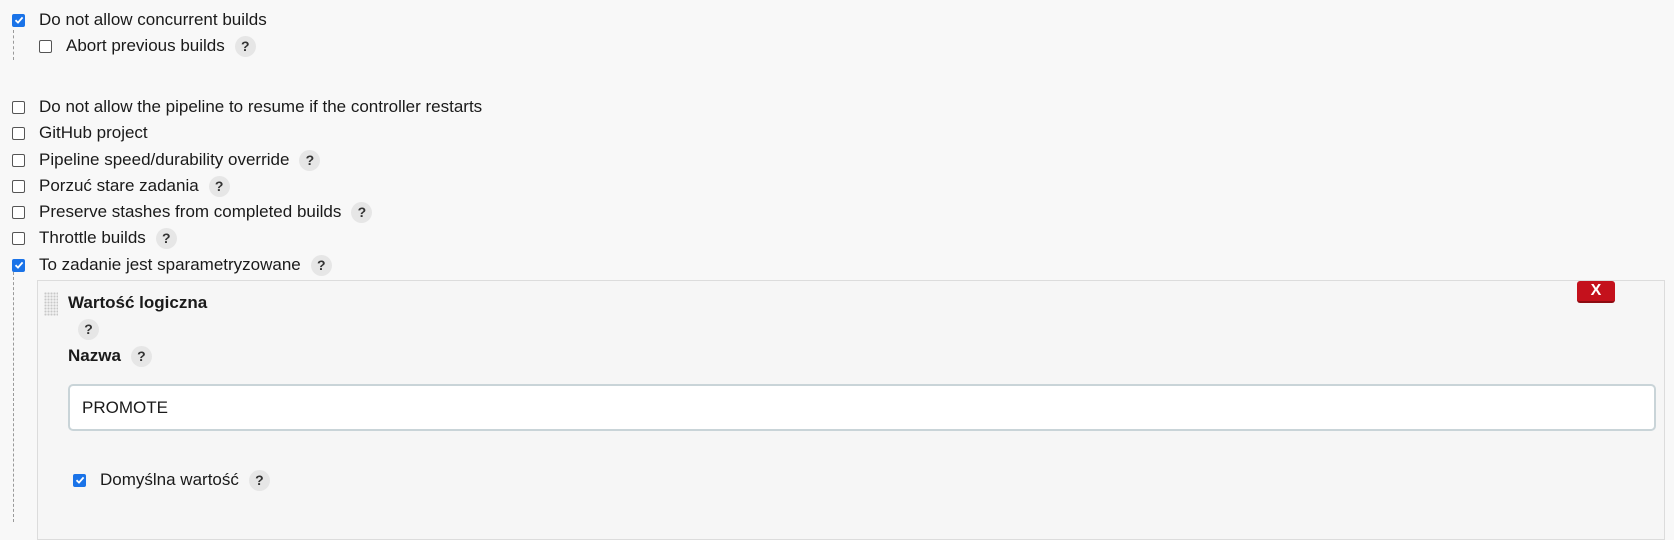  I want to click on option-abort-previous: Abort previous builds ?, so click(147, 46).